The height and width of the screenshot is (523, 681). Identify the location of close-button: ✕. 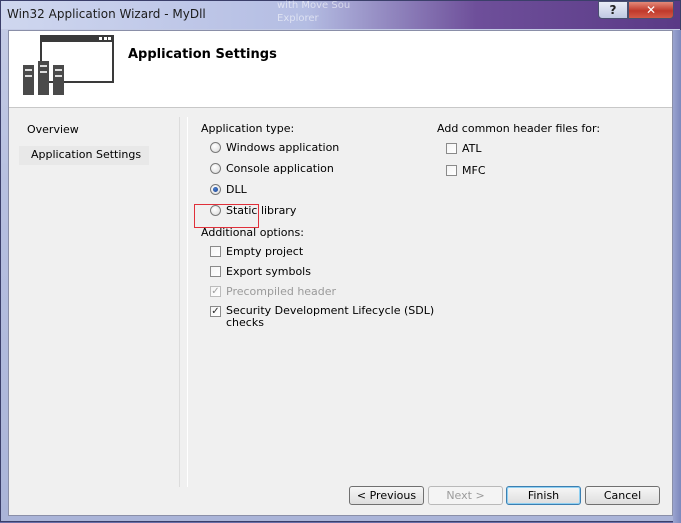
(651, 10).